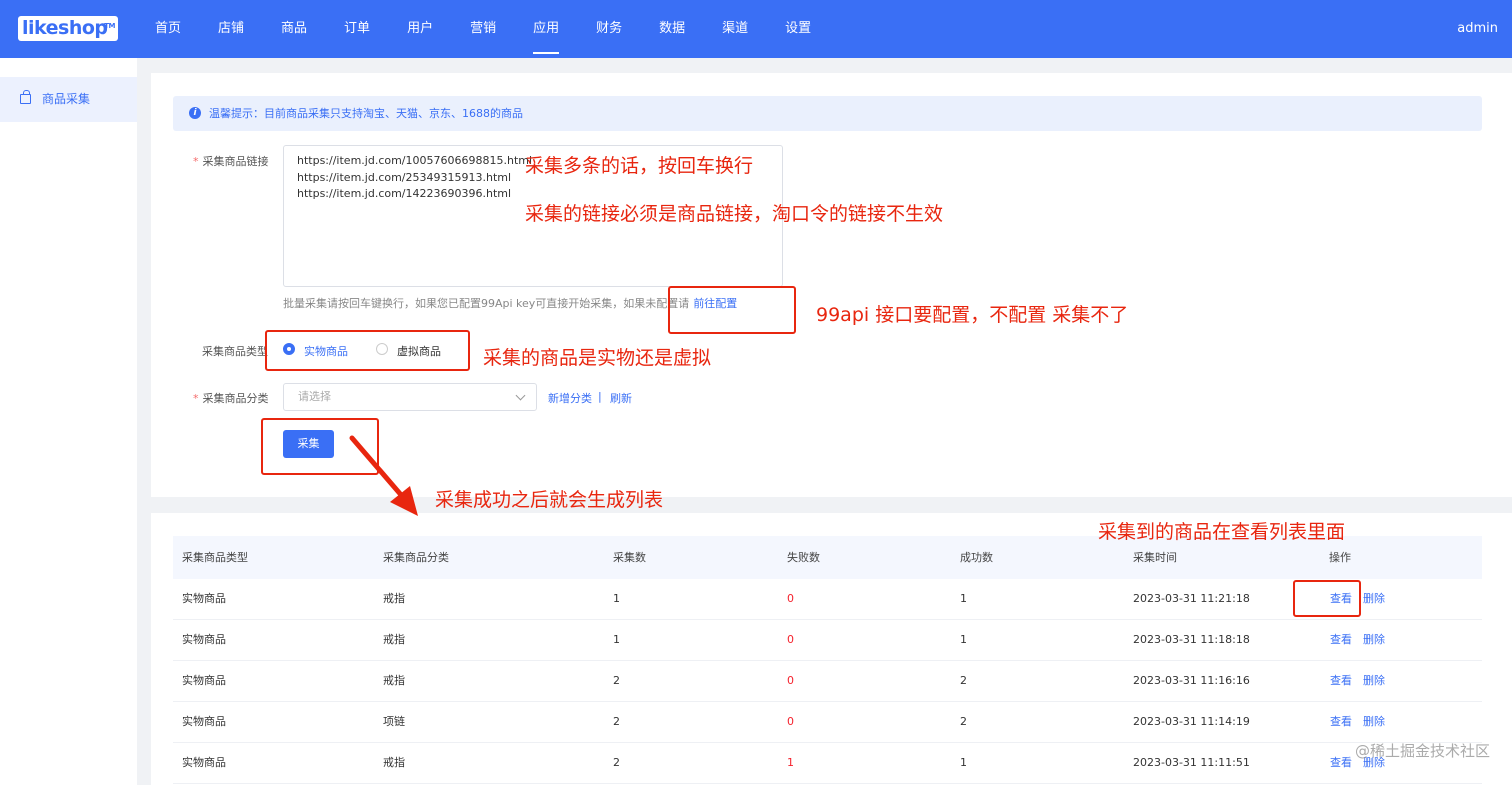  What do you see at coordinates (294, 29) in the screenshot?
I see `nav-goods: 商品` at bounding box center [294, 29].